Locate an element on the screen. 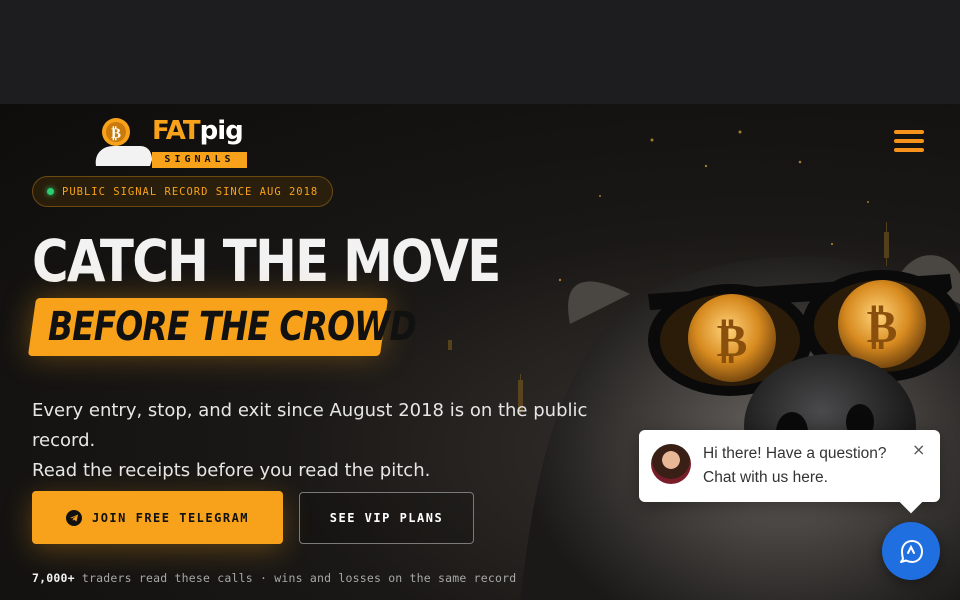 This screenshot has height=600, width=960. brand-logo: ₿ FATpig SIGNALS is located at coordinates (172, 145).